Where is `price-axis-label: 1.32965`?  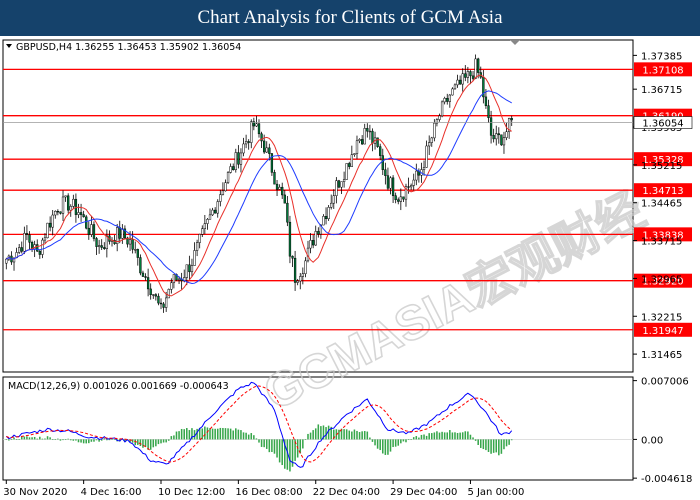 price-axis-label: 1.32965 is located at coordinates (661, 279).